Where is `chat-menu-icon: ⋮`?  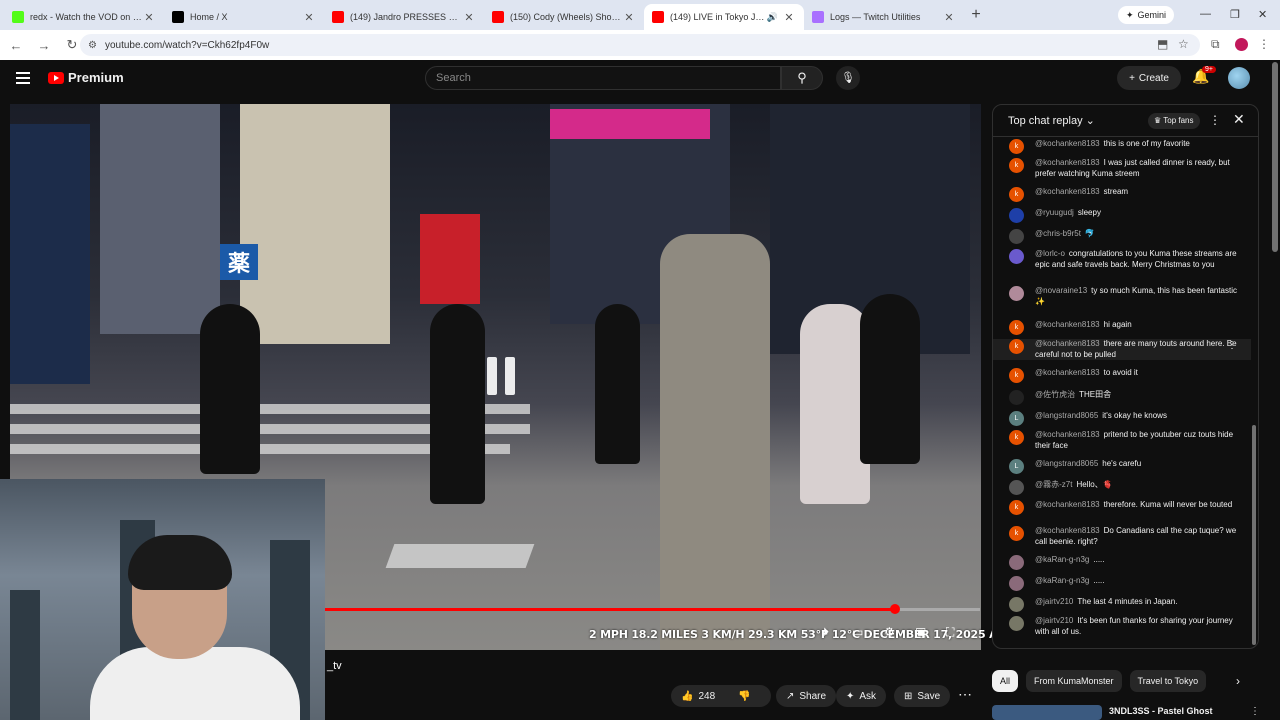
chat-menu-icon: ⋮ is located at coordinates (1215, 120).